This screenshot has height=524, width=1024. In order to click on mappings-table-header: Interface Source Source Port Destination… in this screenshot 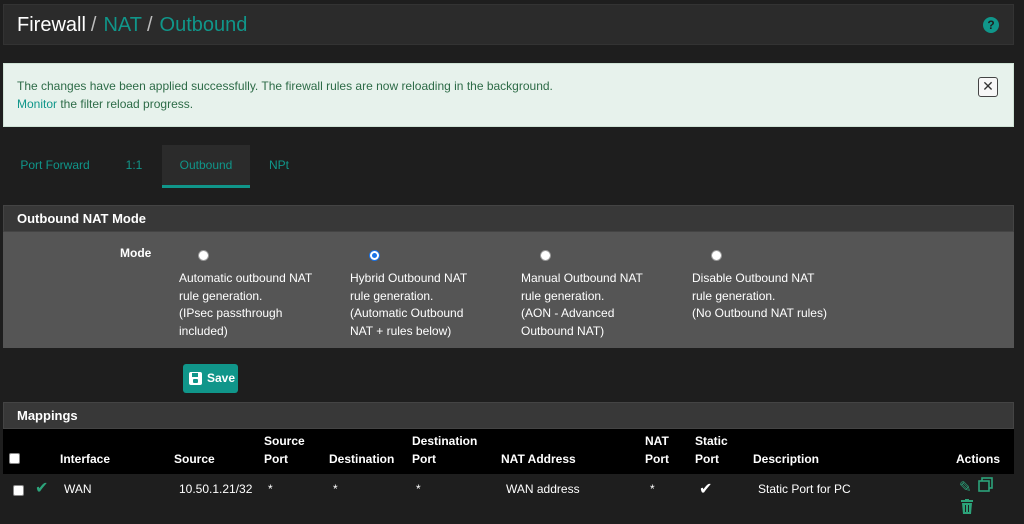, I will do `click(508, 451)`.